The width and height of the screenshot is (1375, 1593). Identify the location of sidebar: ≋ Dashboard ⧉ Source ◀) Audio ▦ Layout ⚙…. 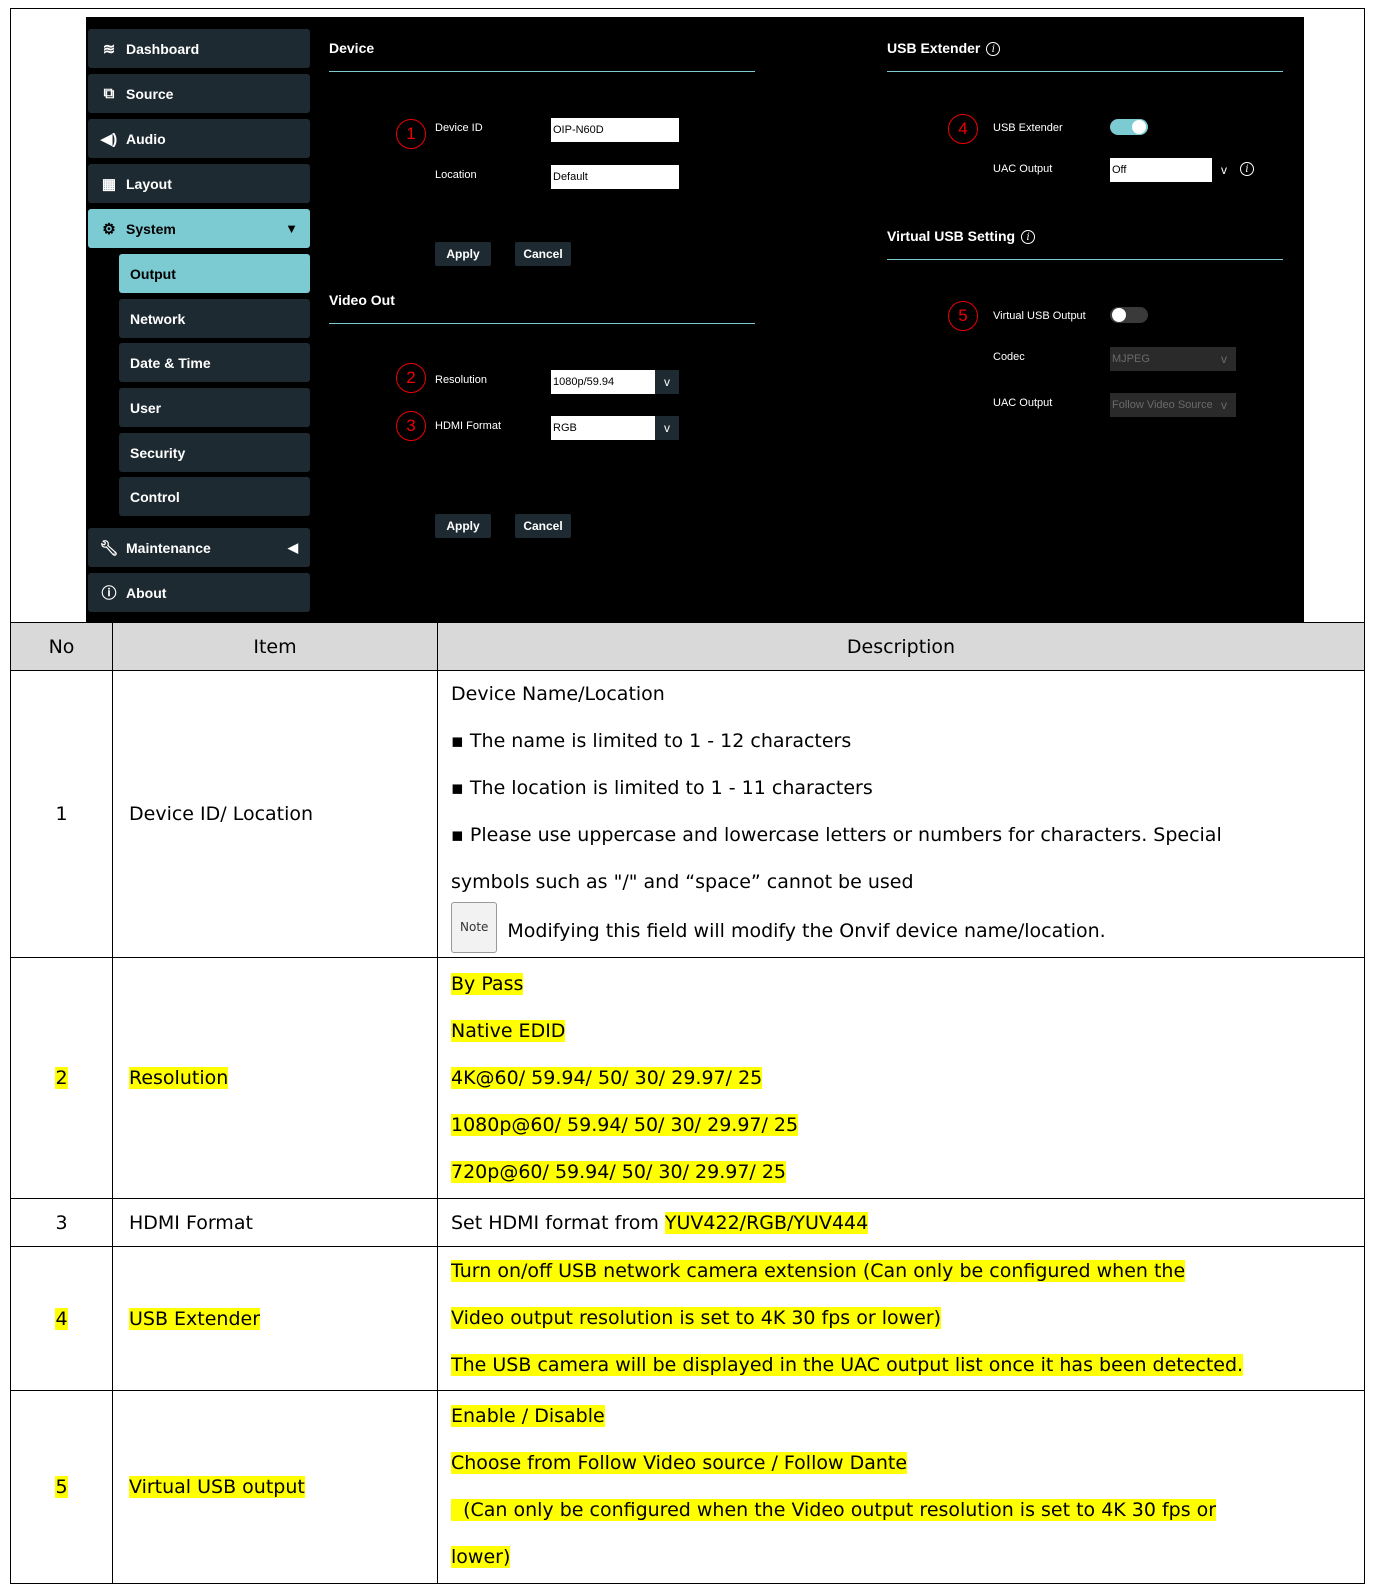
(201, 320).